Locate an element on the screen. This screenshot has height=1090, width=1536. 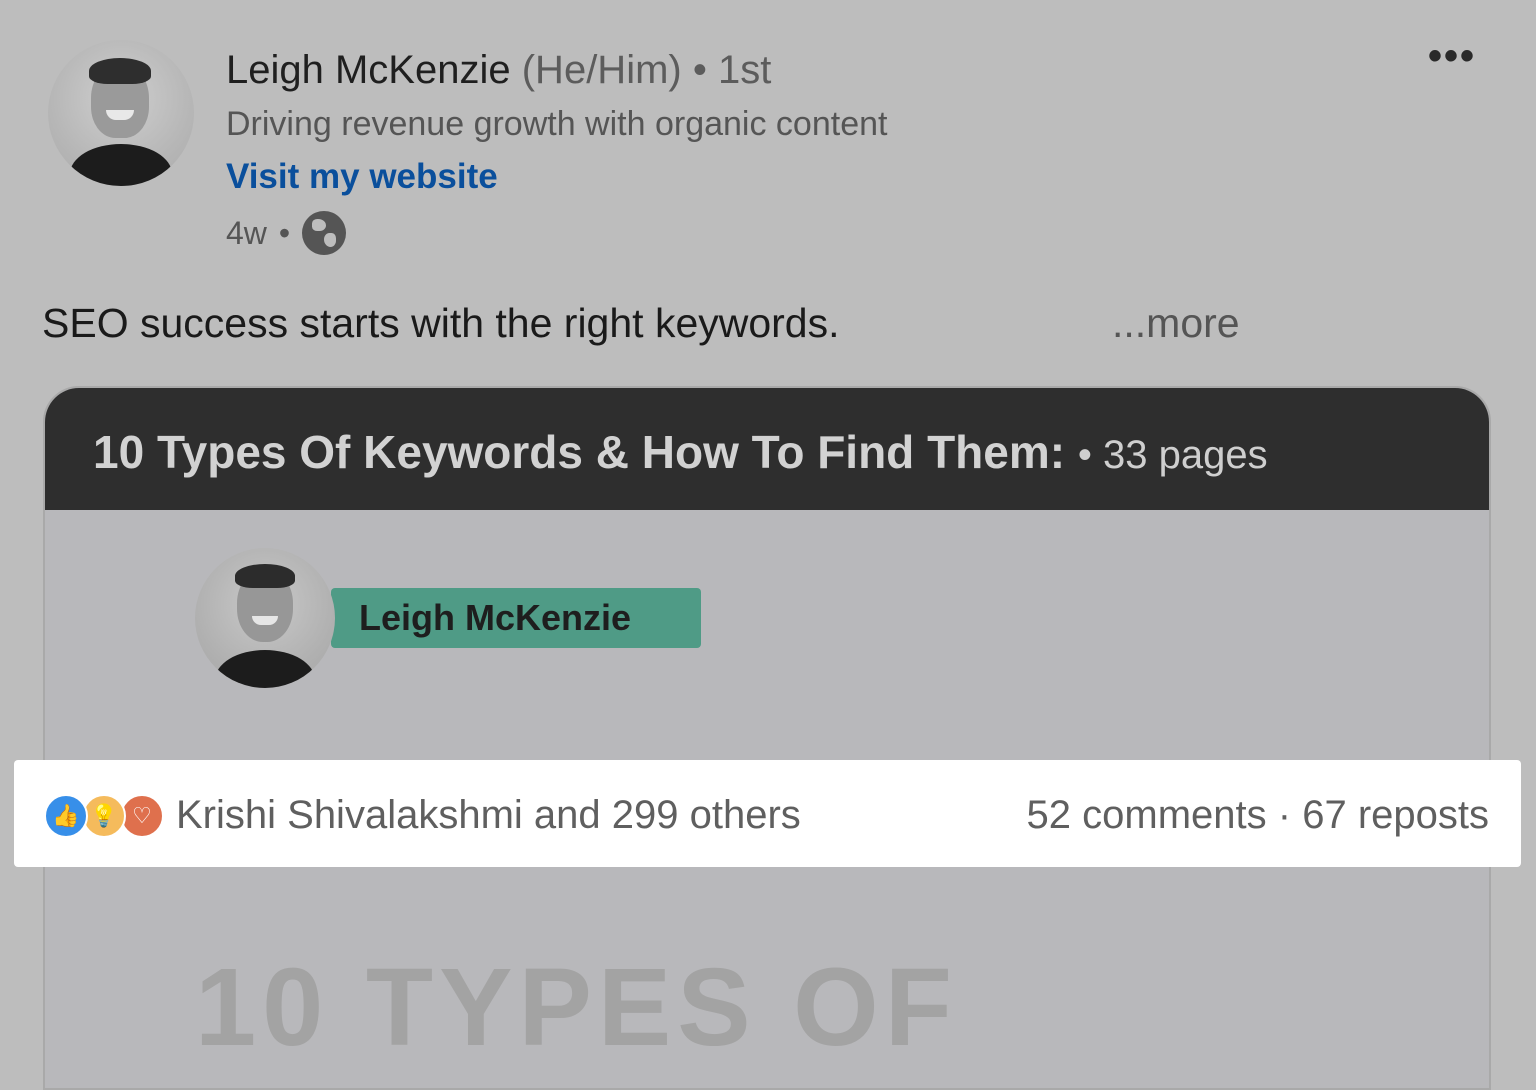
see-more-link: ...more is located at coordinates (1176, 323).